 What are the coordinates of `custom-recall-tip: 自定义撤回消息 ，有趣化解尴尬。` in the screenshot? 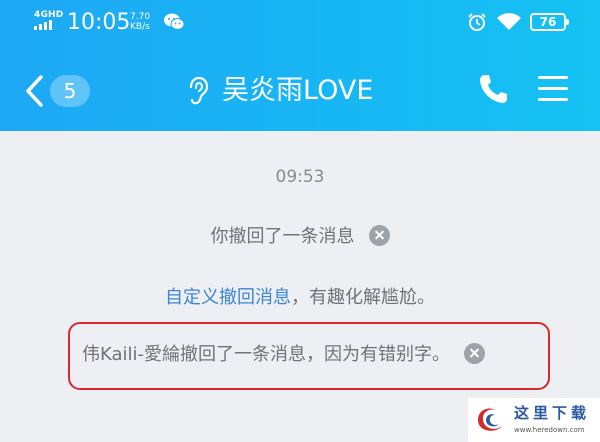 It's located at (300, 296).